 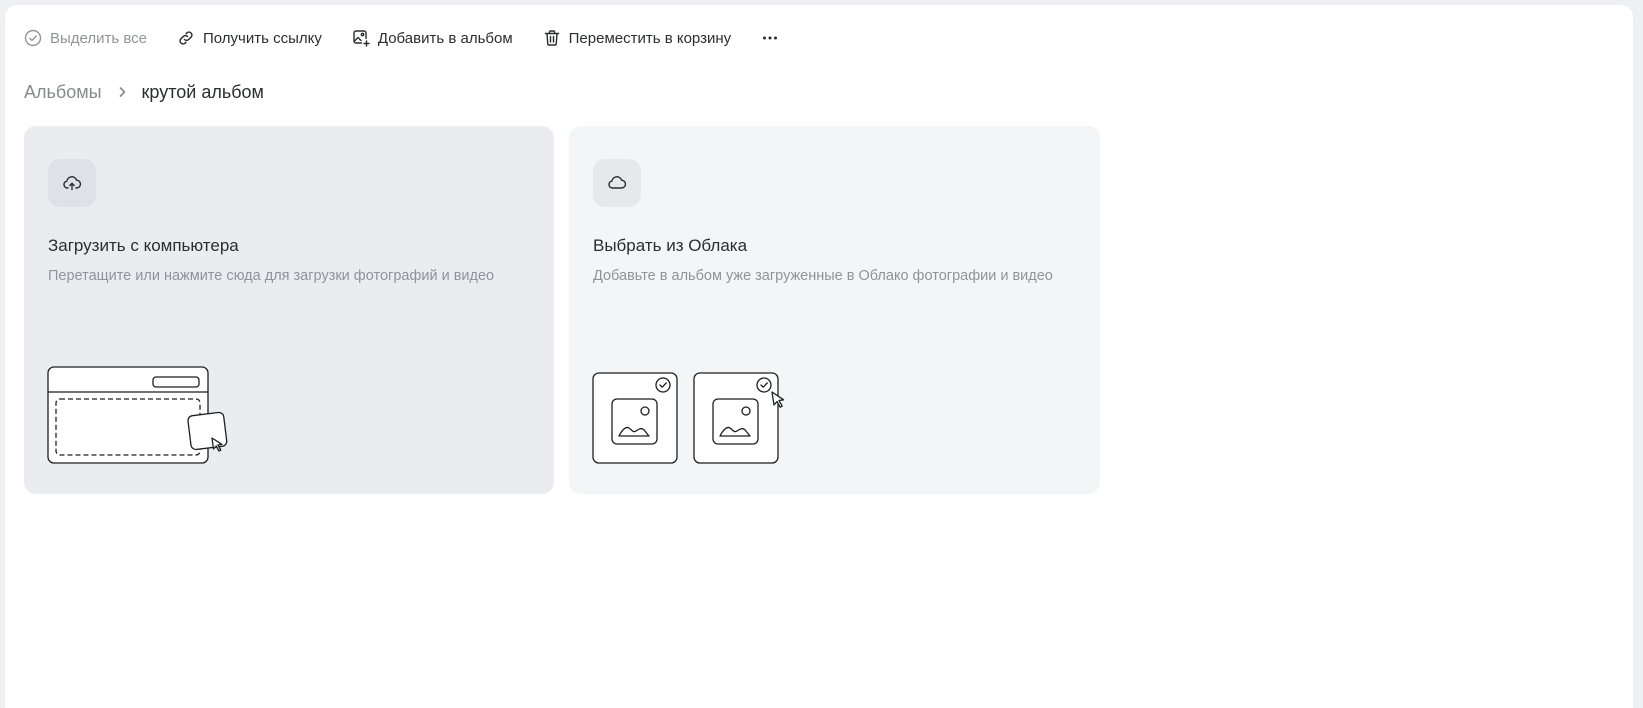 What do you see at coordinates (670, 245) in the screenshot?
I see `cloud-card-title: Выбрать из Облака` at bounding box center [670, 245].